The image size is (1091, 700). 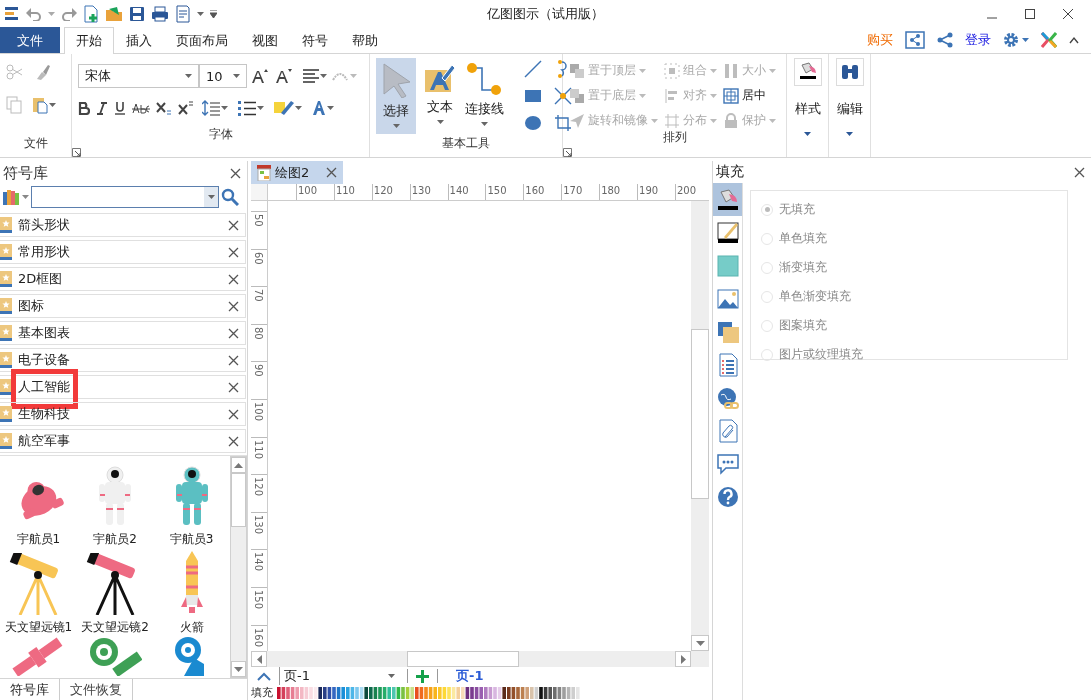 What do you see at coordinates (909, 267) in the screenshot?
I see `fill-option-radio: 渐变填充` at bounding box center [909, 267].